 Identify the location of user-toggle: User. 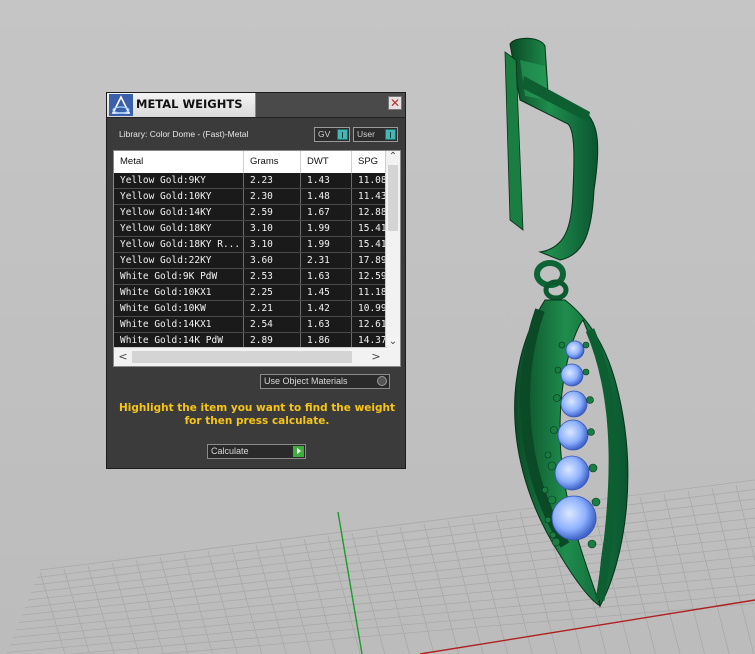
(375, 134).